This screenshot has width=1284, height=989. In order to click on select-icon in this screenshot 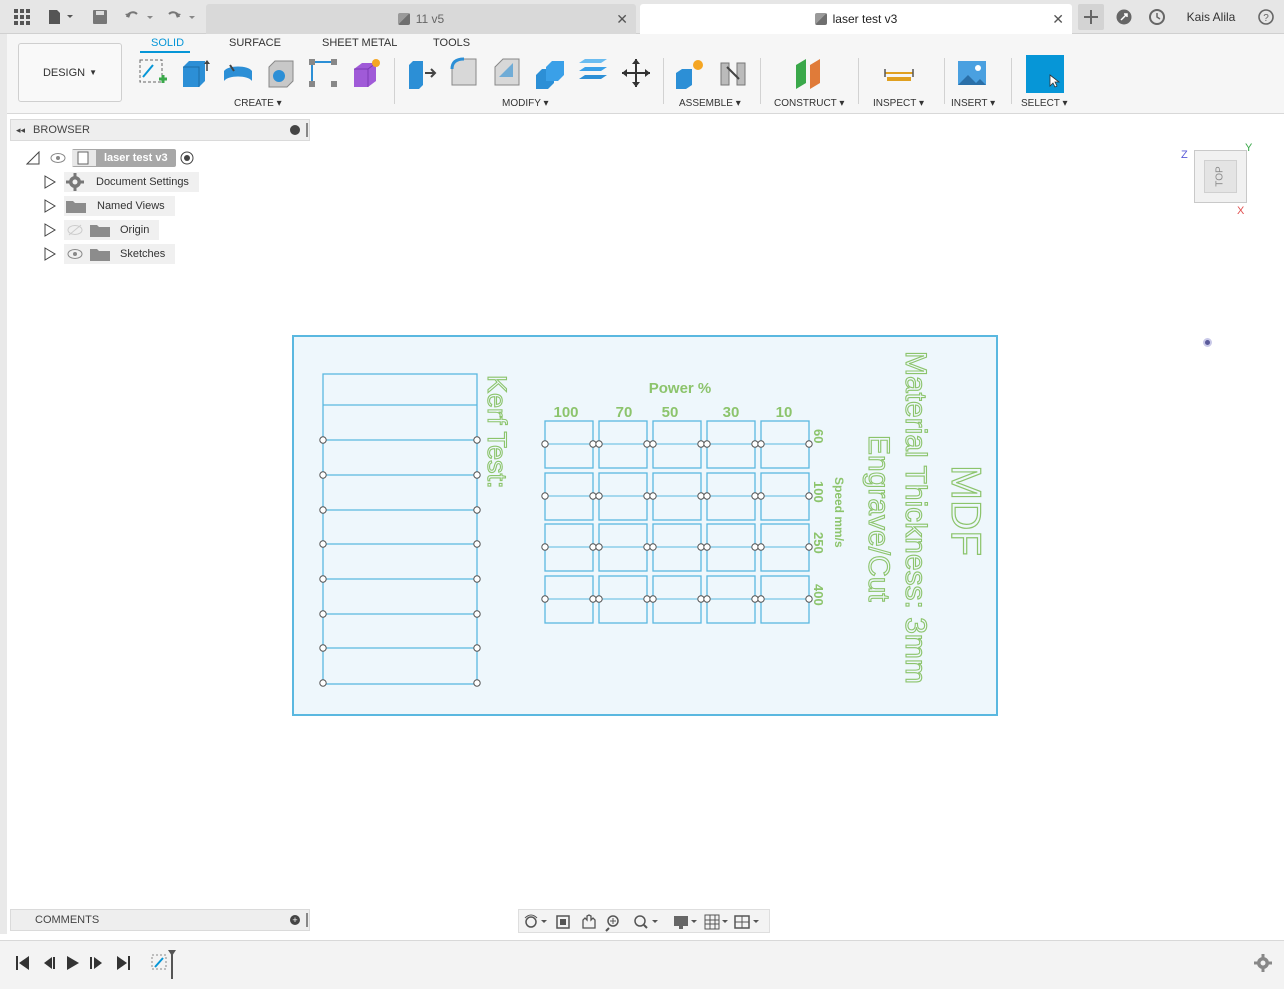, I will do `click(1045, 74)`.